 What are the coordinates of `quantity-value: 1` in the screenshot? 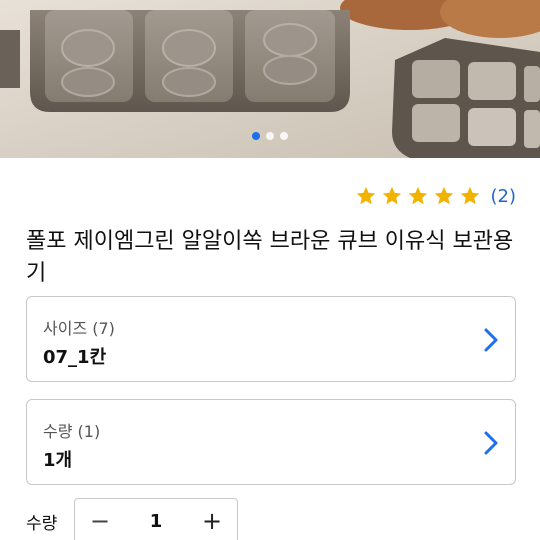 It's located at (156, 519).